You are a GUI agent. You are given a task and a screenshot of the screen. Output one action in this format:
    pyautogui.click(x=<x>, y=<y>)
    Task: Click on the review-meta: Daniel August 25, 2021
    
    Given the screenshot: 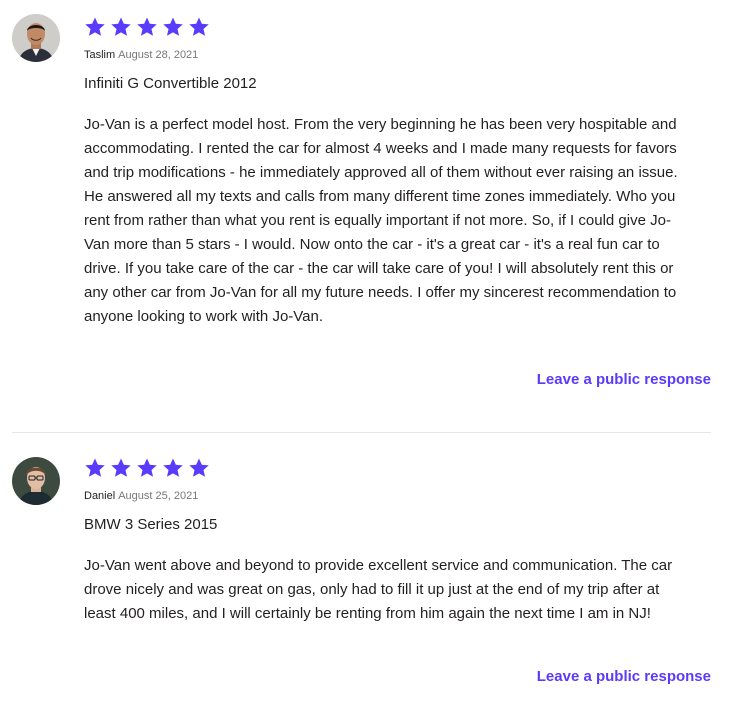 What is the action you would take?
    pyautogui.click(x=141, y=496)
    